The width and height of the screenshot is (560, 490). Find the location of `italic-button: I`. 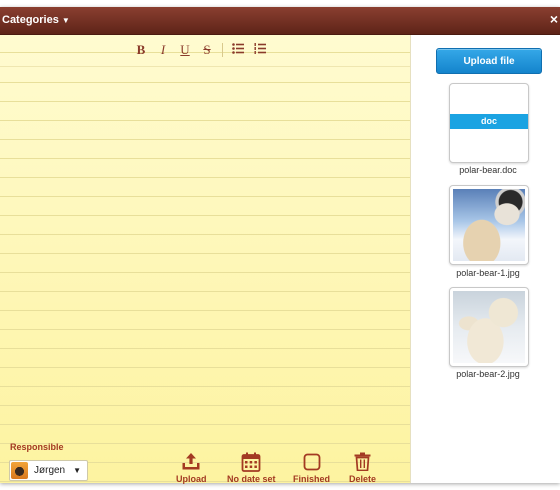

italic-button: I is located at coordinates (163, 50).